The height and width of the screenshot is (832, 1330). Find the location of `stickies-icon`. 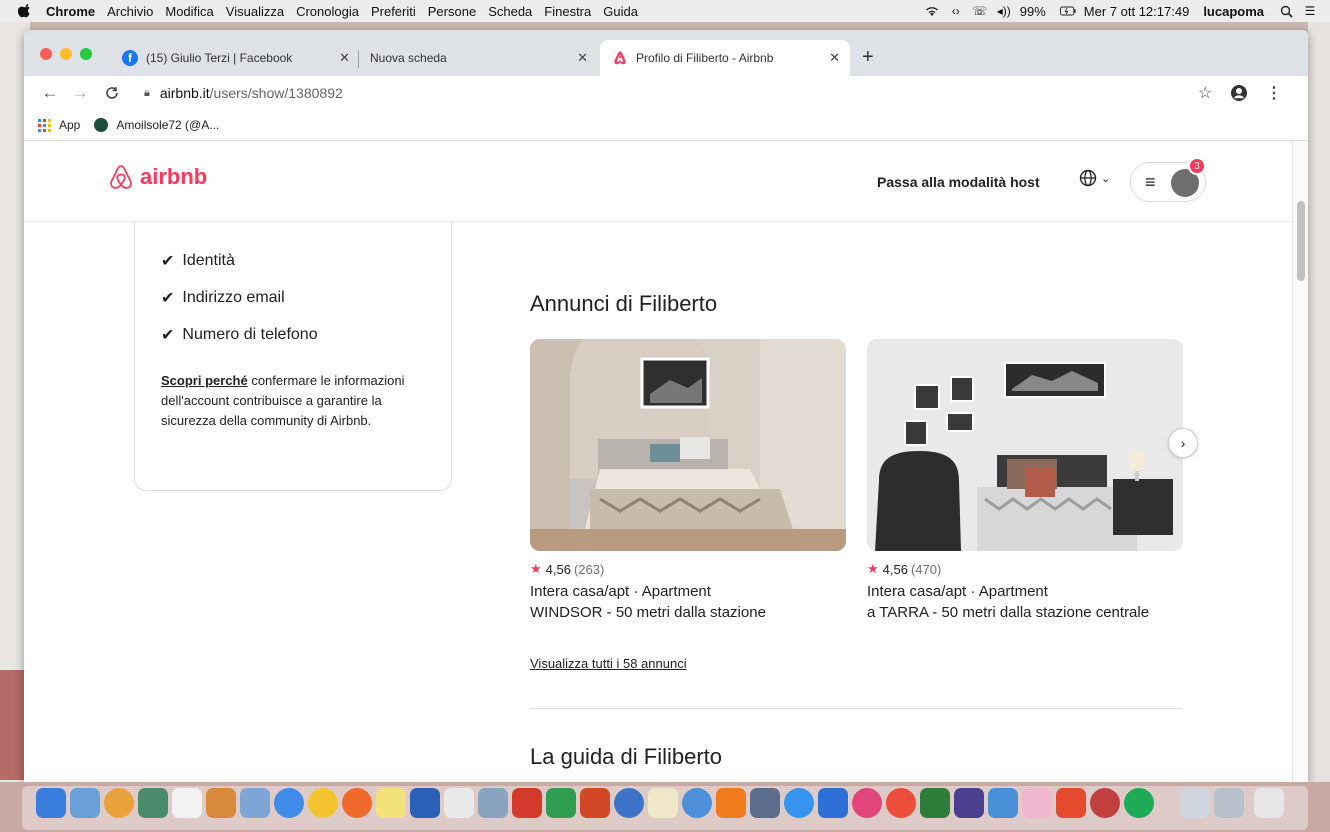

stickies-icon is located at coordinates (391, 803).